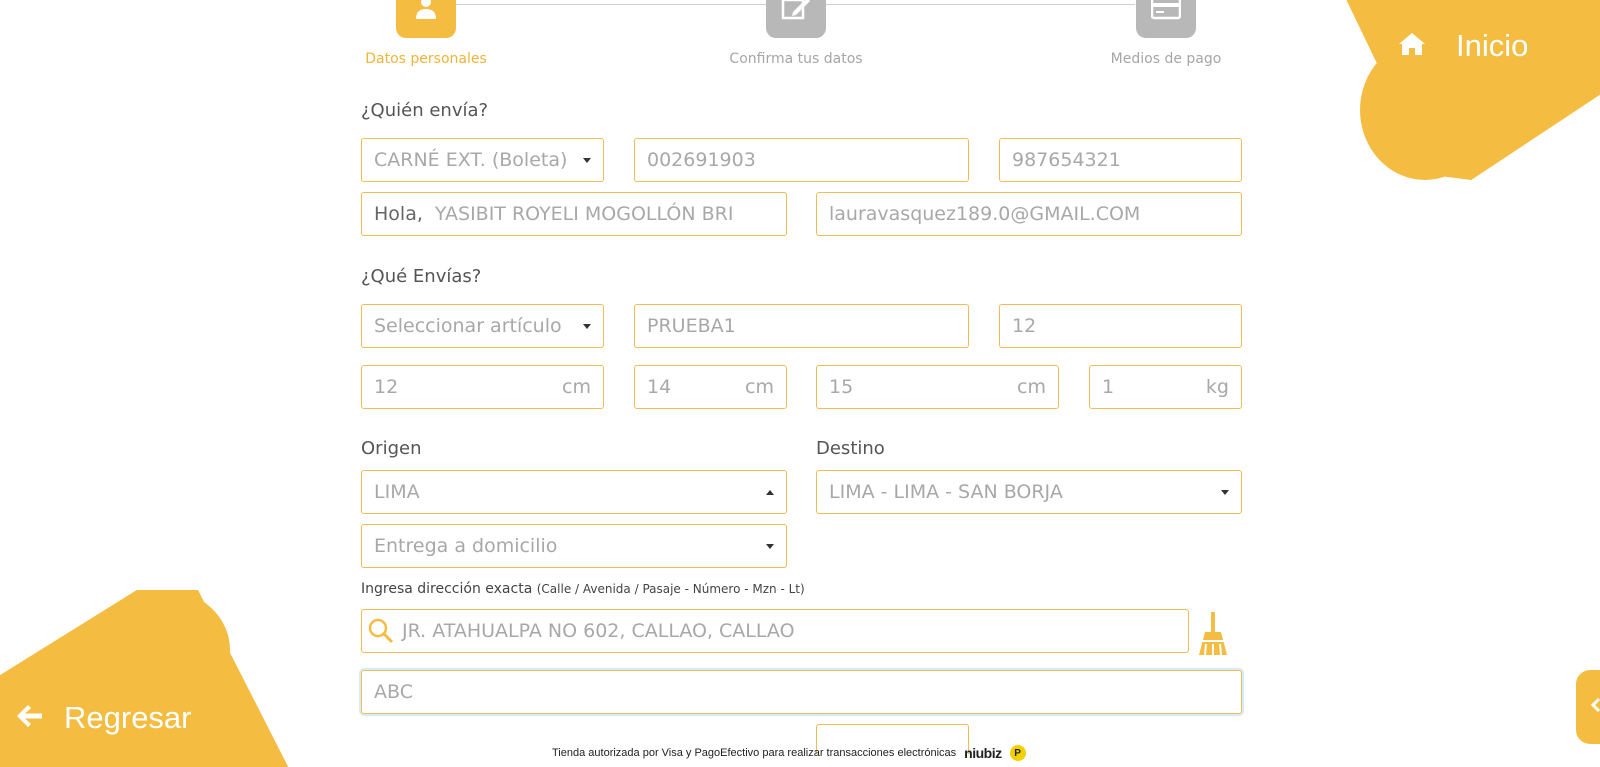 This screenshot has height=767, width=1600. What do you see at coordinates (447, 589) in the screenshot?
I see `address-label-text: Ingresa dirección exacta` at bounding box center [447, 589].